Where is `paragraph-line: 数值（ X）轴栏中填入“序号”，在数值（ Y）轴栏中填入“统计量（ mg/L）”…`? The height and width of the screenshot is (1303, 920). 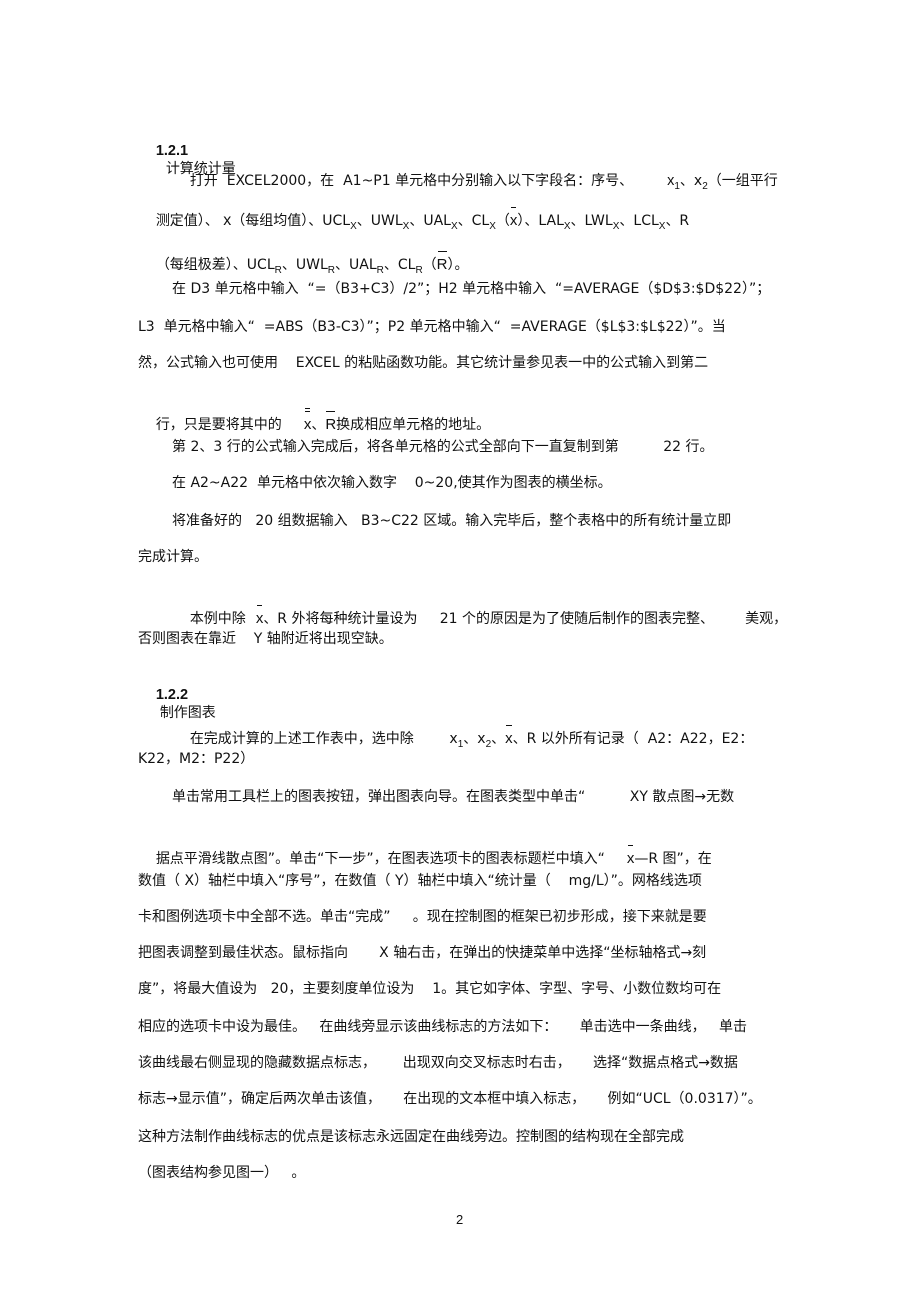 paragraph-line: 数值（ X）轴栏中填入“序号”，在数值（ Y）轴栏中填入“统计量（ mg/L）”… is located at coordinates (420, 881).